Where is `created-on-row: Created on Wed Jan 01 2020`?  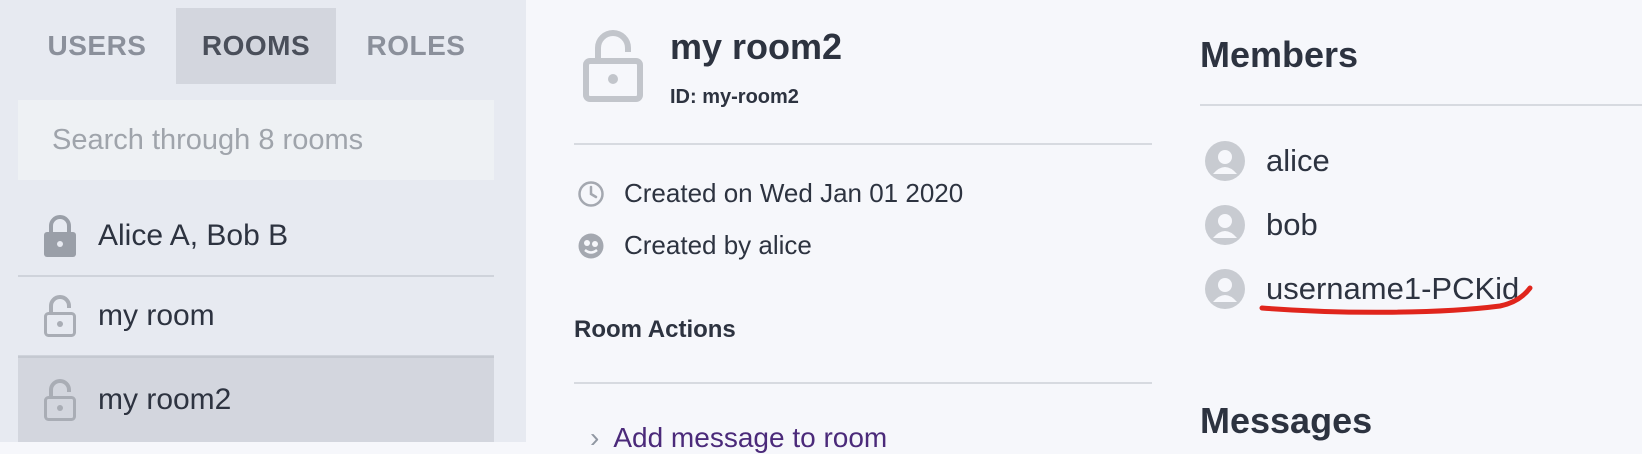
created-on-row: Created on Wed Jan 01 2020 is located at coordinates (769, 193).